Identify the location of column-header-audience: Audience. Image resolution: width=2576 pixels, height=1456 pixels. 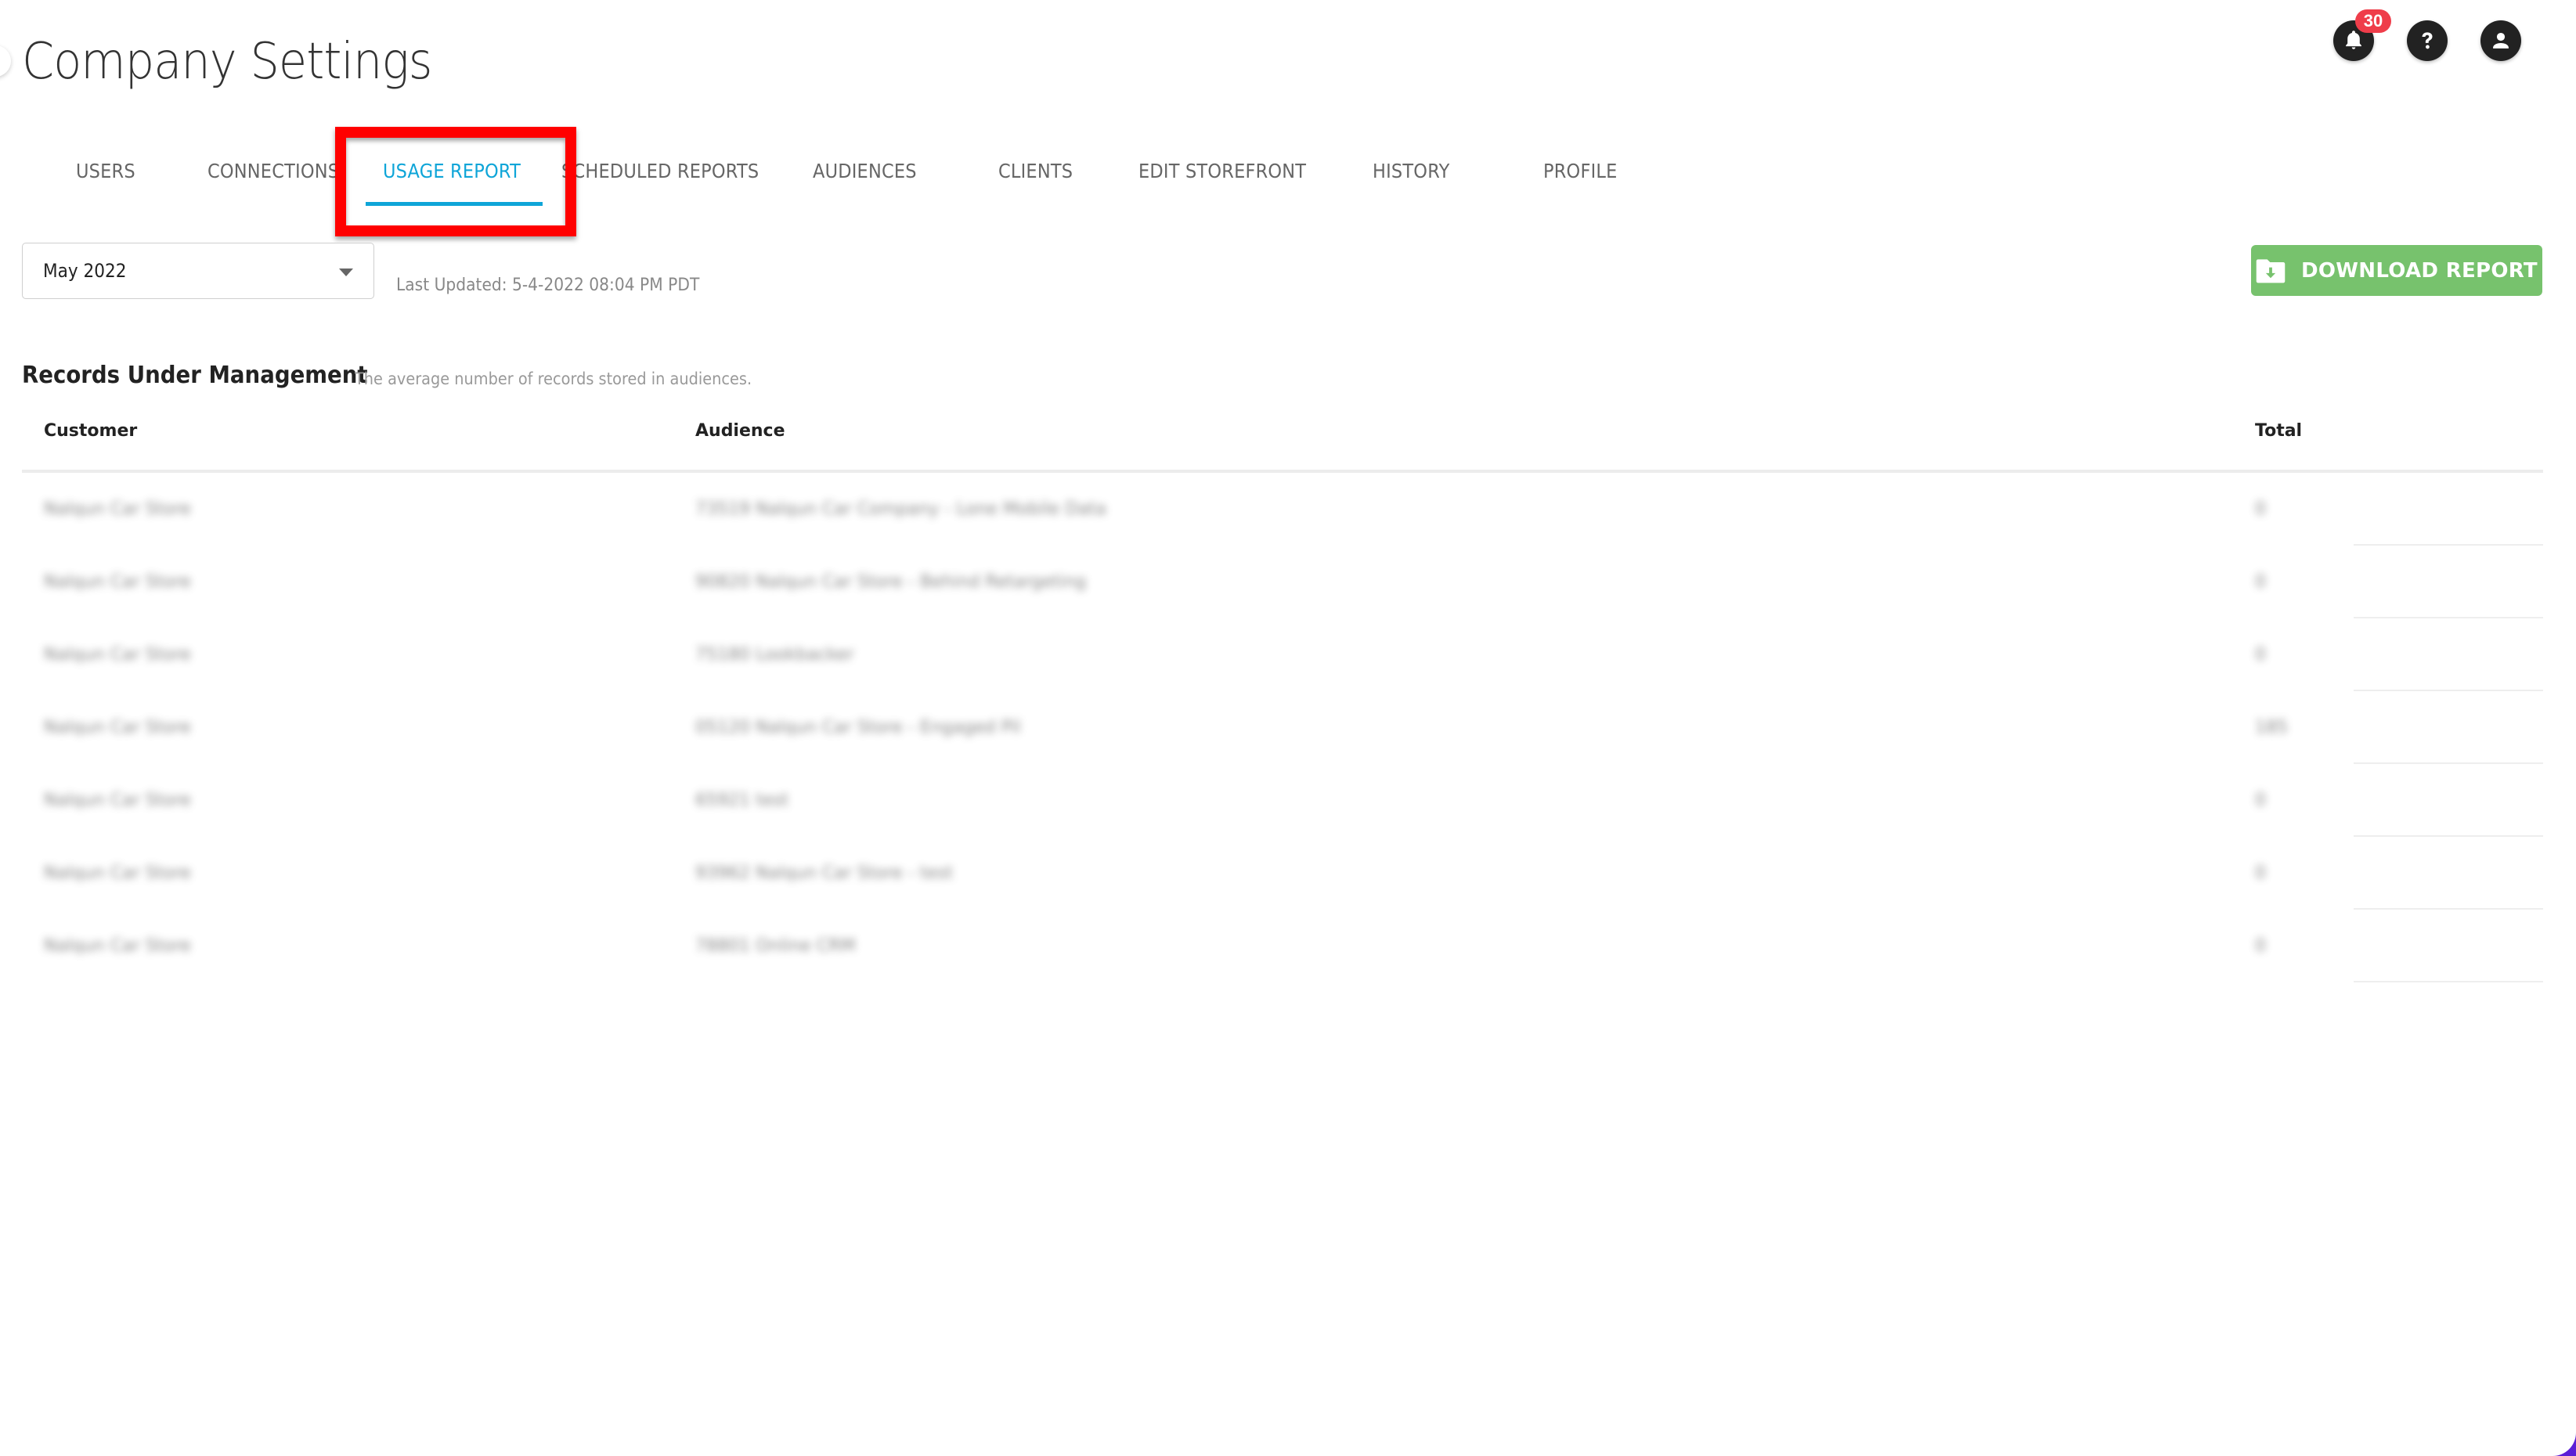
(740, 431).